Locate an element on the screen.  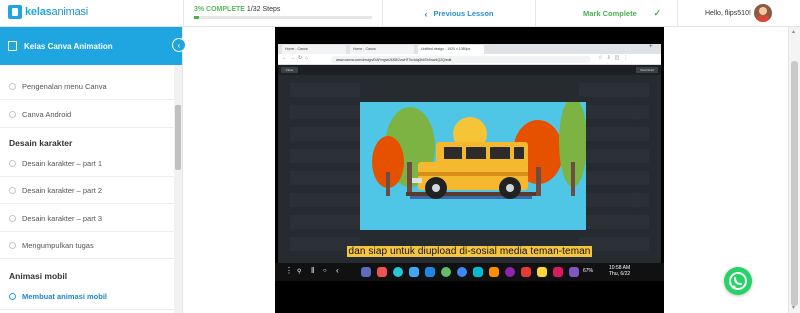
user-menu: Hello, flips510! is located at coordinates (739, 13).